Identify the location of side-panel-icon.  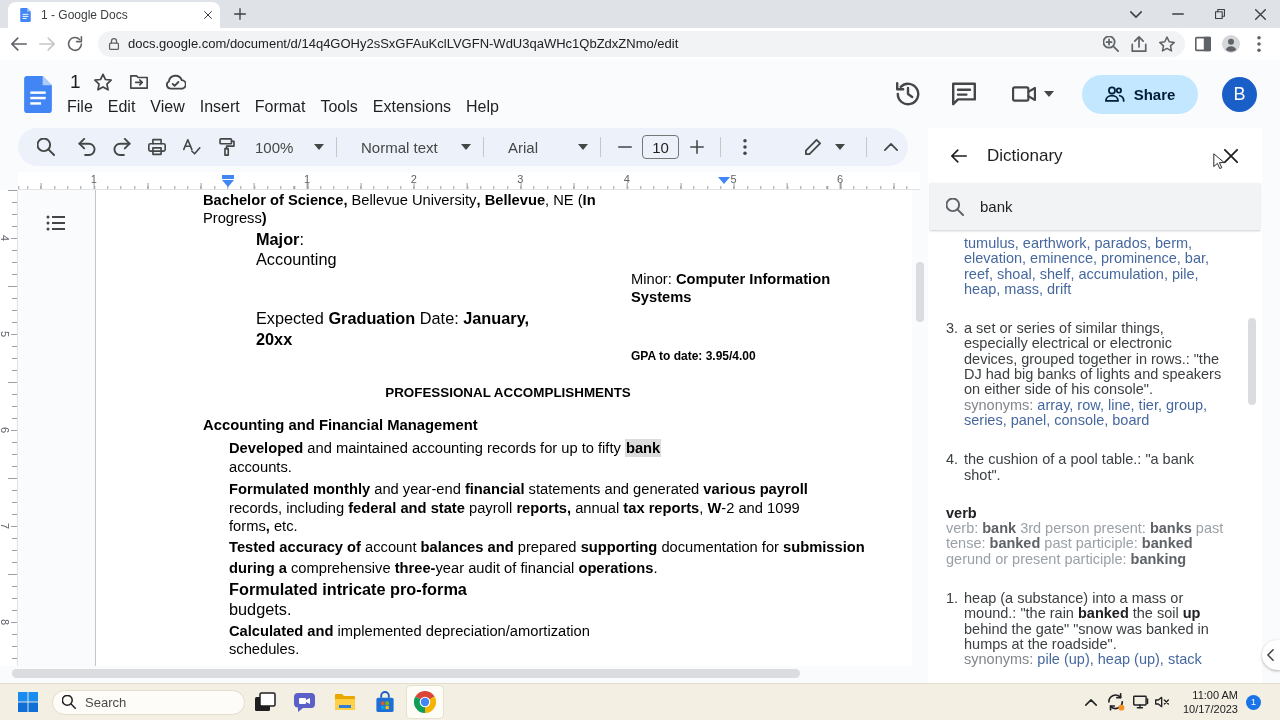
(1203, 44).